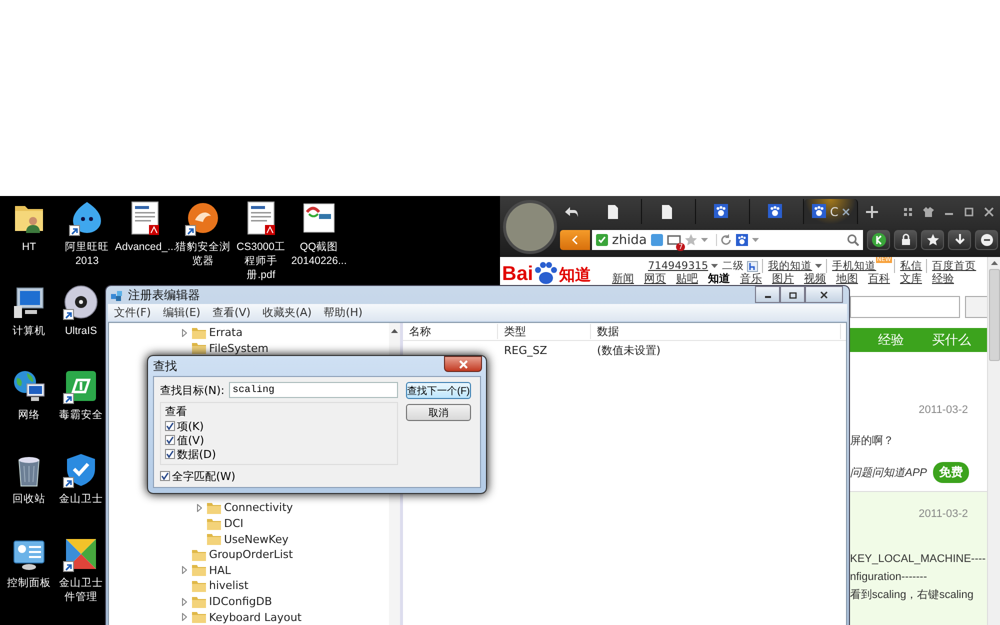 The height and width of the screenshot is (625, 1000). What do you see at coordinates (313, 390) in the screenshot?
I see `search-field: scaling` at bounding box center [313, 390].